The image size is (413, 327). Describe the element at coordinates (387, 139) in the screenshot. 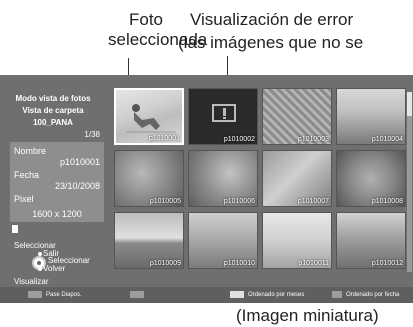

I see `thumbnail-label: p1010004` at that location.